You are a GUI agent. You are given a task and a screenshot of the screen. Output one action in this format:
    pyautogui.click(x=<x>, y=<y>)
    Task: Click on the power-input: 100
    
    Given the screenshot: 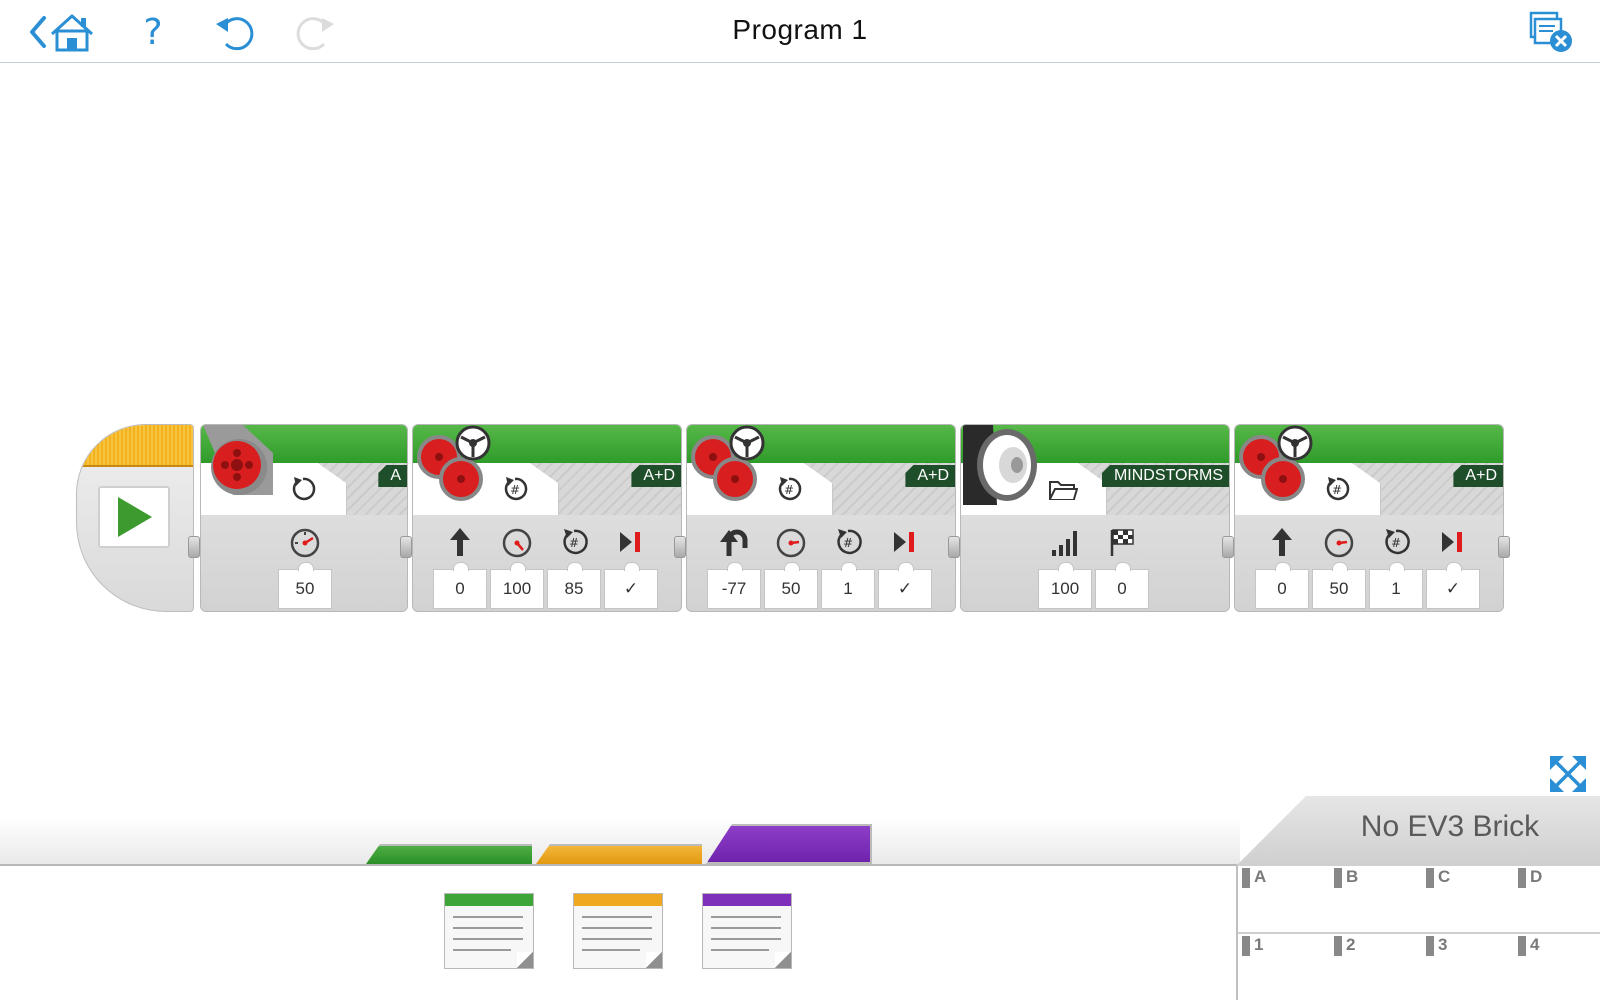 What is the action you would take?
    pyautogui.click(x=517, y=585)
    